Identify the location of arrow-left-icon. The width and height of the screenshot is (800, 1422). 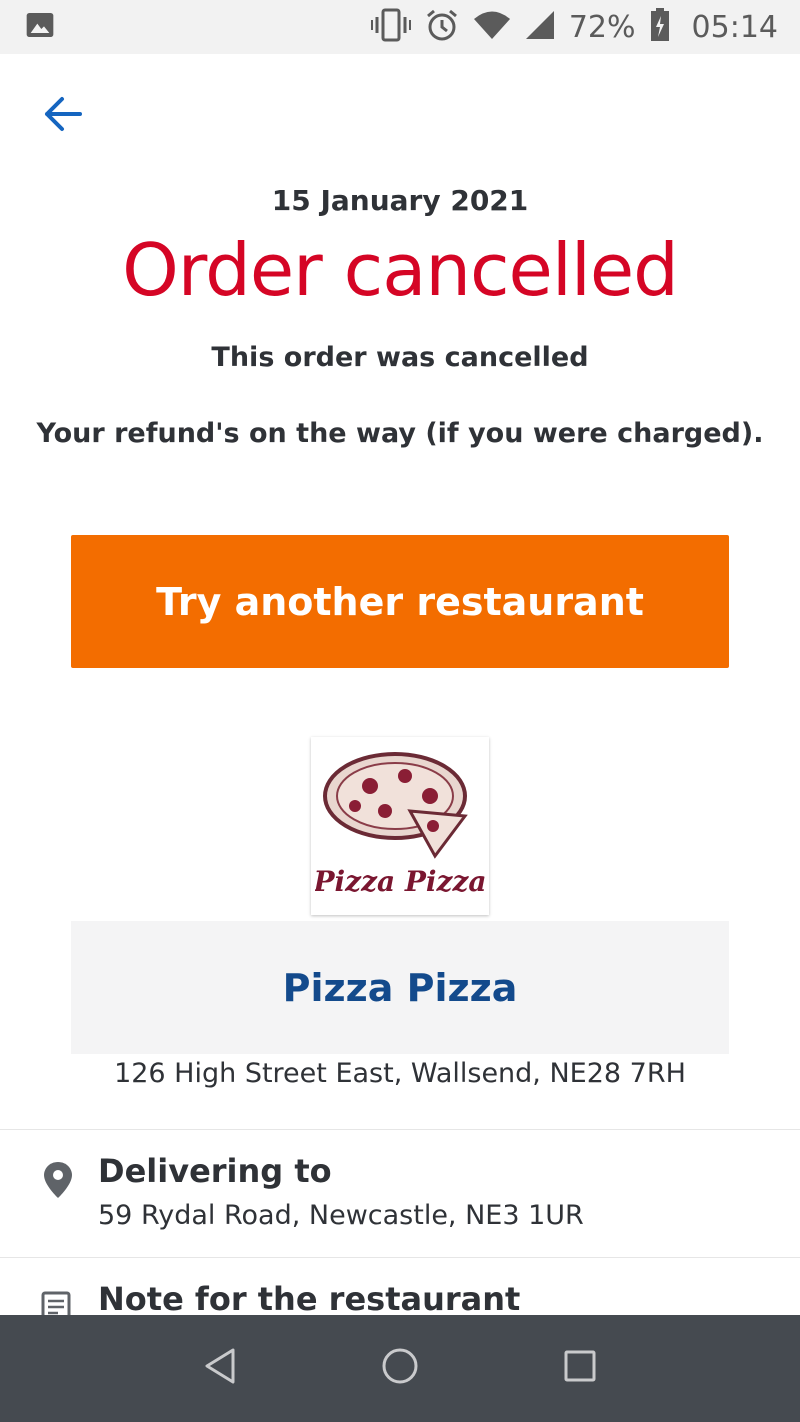
(62, 116).